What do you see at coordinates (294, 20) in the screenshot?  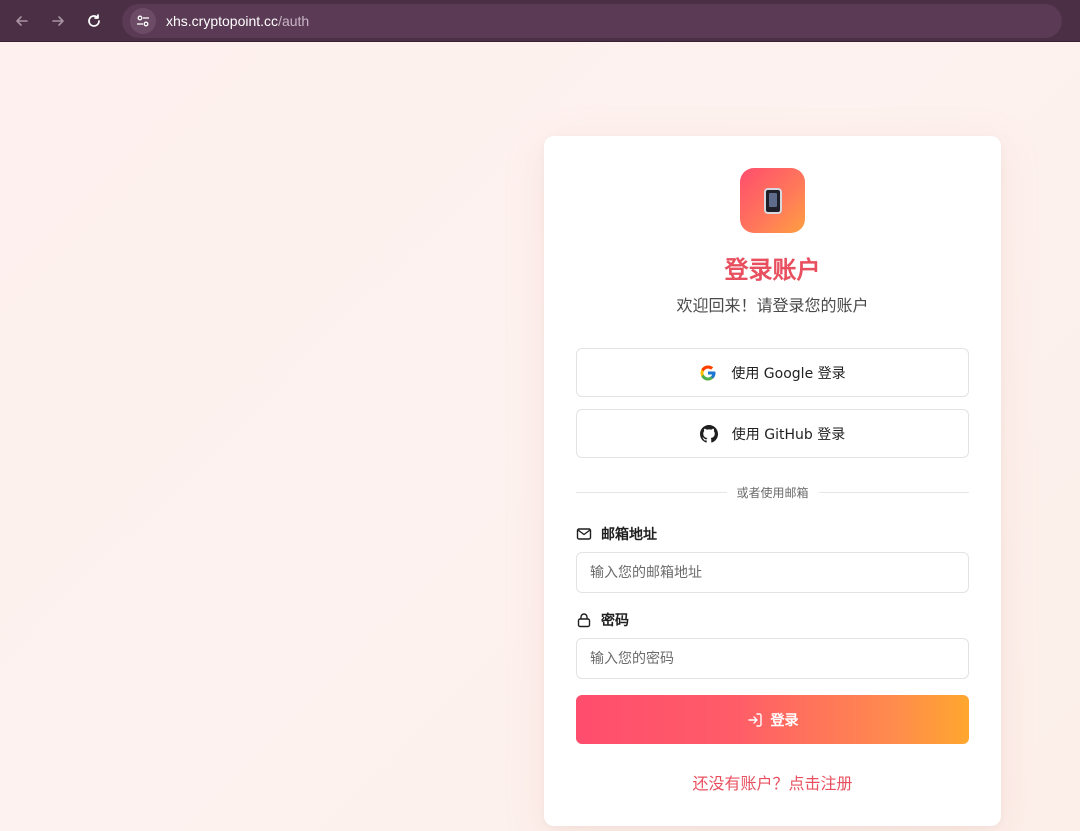 I see `url-path: /auth` at bounding box center [294, 20].